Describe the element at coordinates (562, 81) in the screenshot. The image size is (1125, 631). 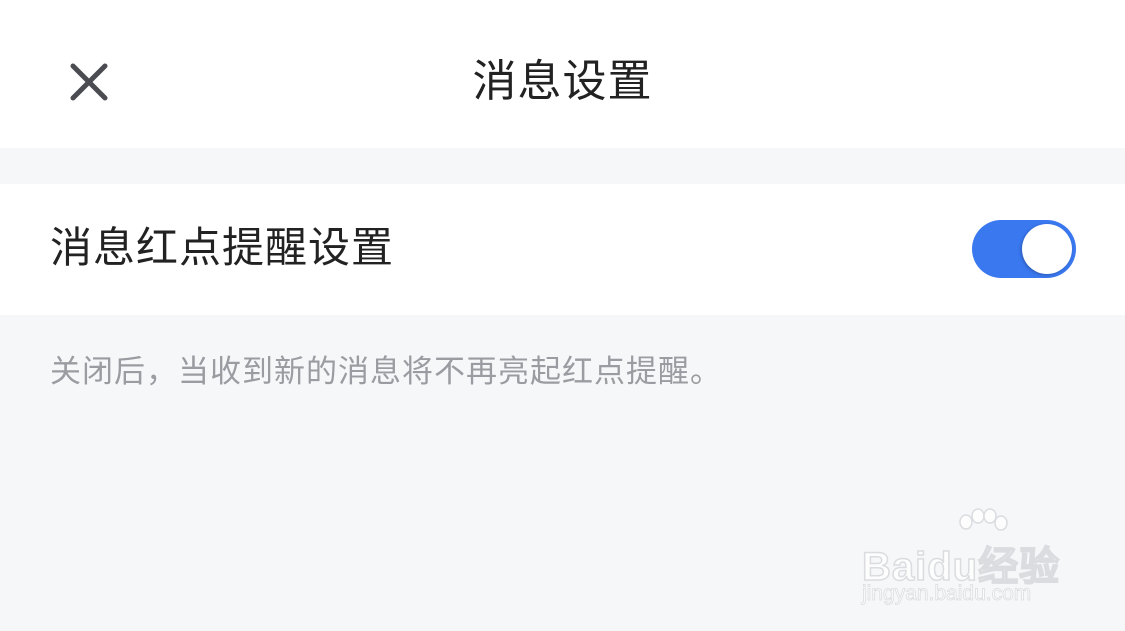
I see `page-title: 消息设置` at that location.